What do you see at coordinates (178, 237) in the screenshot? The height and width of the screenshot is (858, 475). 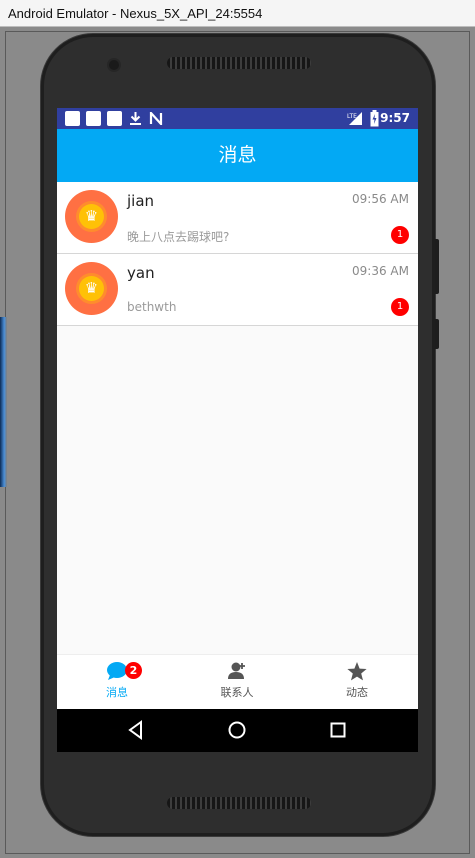 I see `message-preview: 晚上八点去踢球吧?` at bounding box center [178, 237].